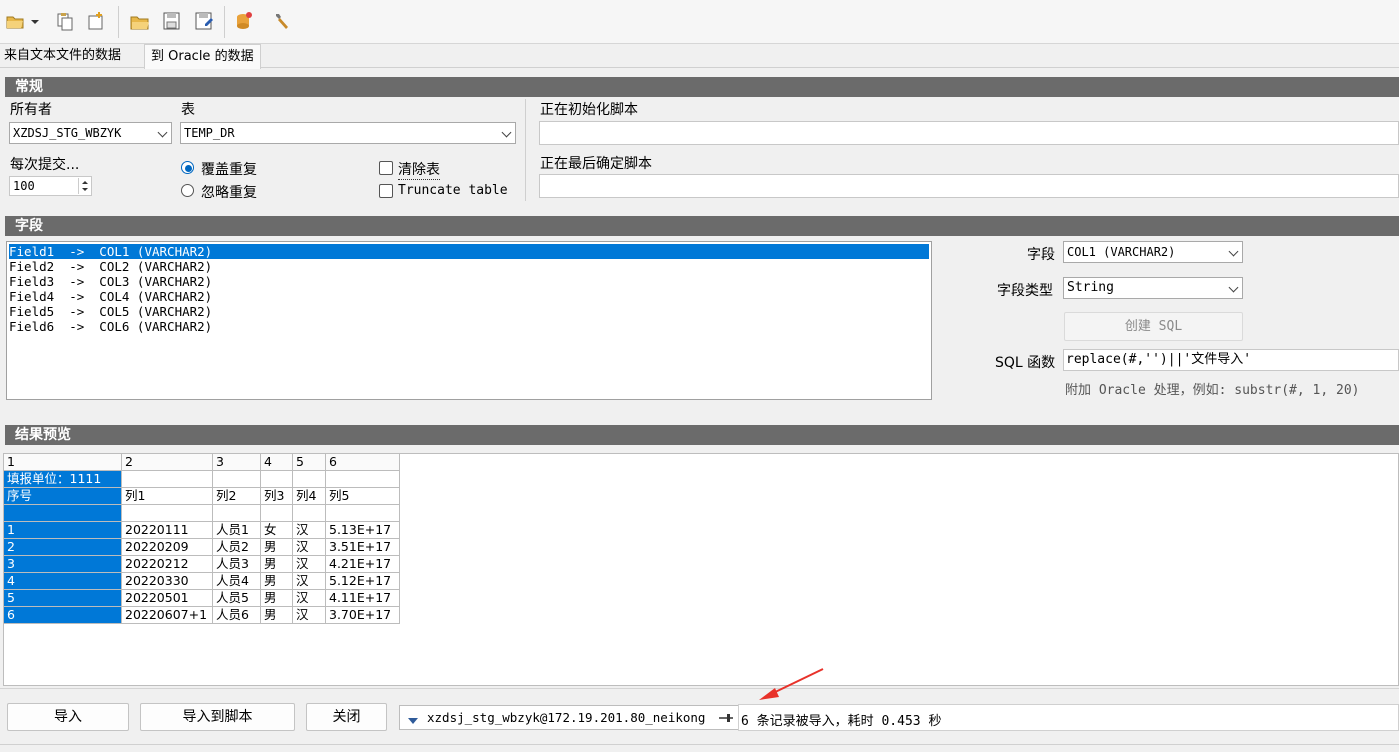  What do you see at coordinates (63, 581) in the screenshot?
I see `grid-row-header-cell: 4` at bounding box center [63, 581].